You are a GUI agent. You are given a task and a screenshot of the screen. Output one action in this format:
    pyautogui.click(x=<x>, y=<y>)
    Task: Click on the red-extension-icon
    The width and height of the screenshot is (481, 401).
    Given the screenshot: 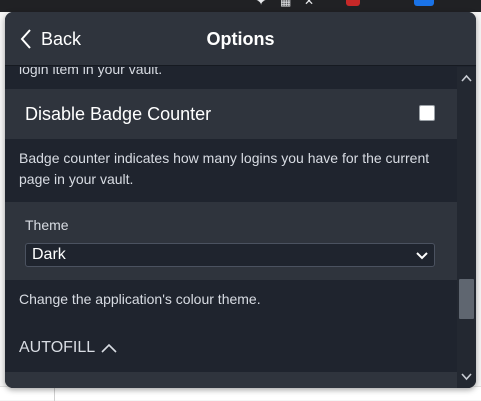 What is the action you would take?
    pyautogui.click(x=353, y=3)
    